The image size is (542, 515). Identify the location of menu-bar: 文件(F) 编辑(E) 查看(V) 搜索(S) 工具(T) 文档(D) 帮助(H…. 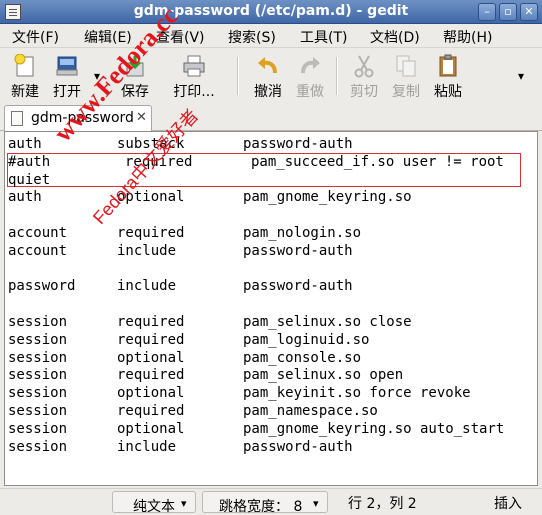
(271, 36).